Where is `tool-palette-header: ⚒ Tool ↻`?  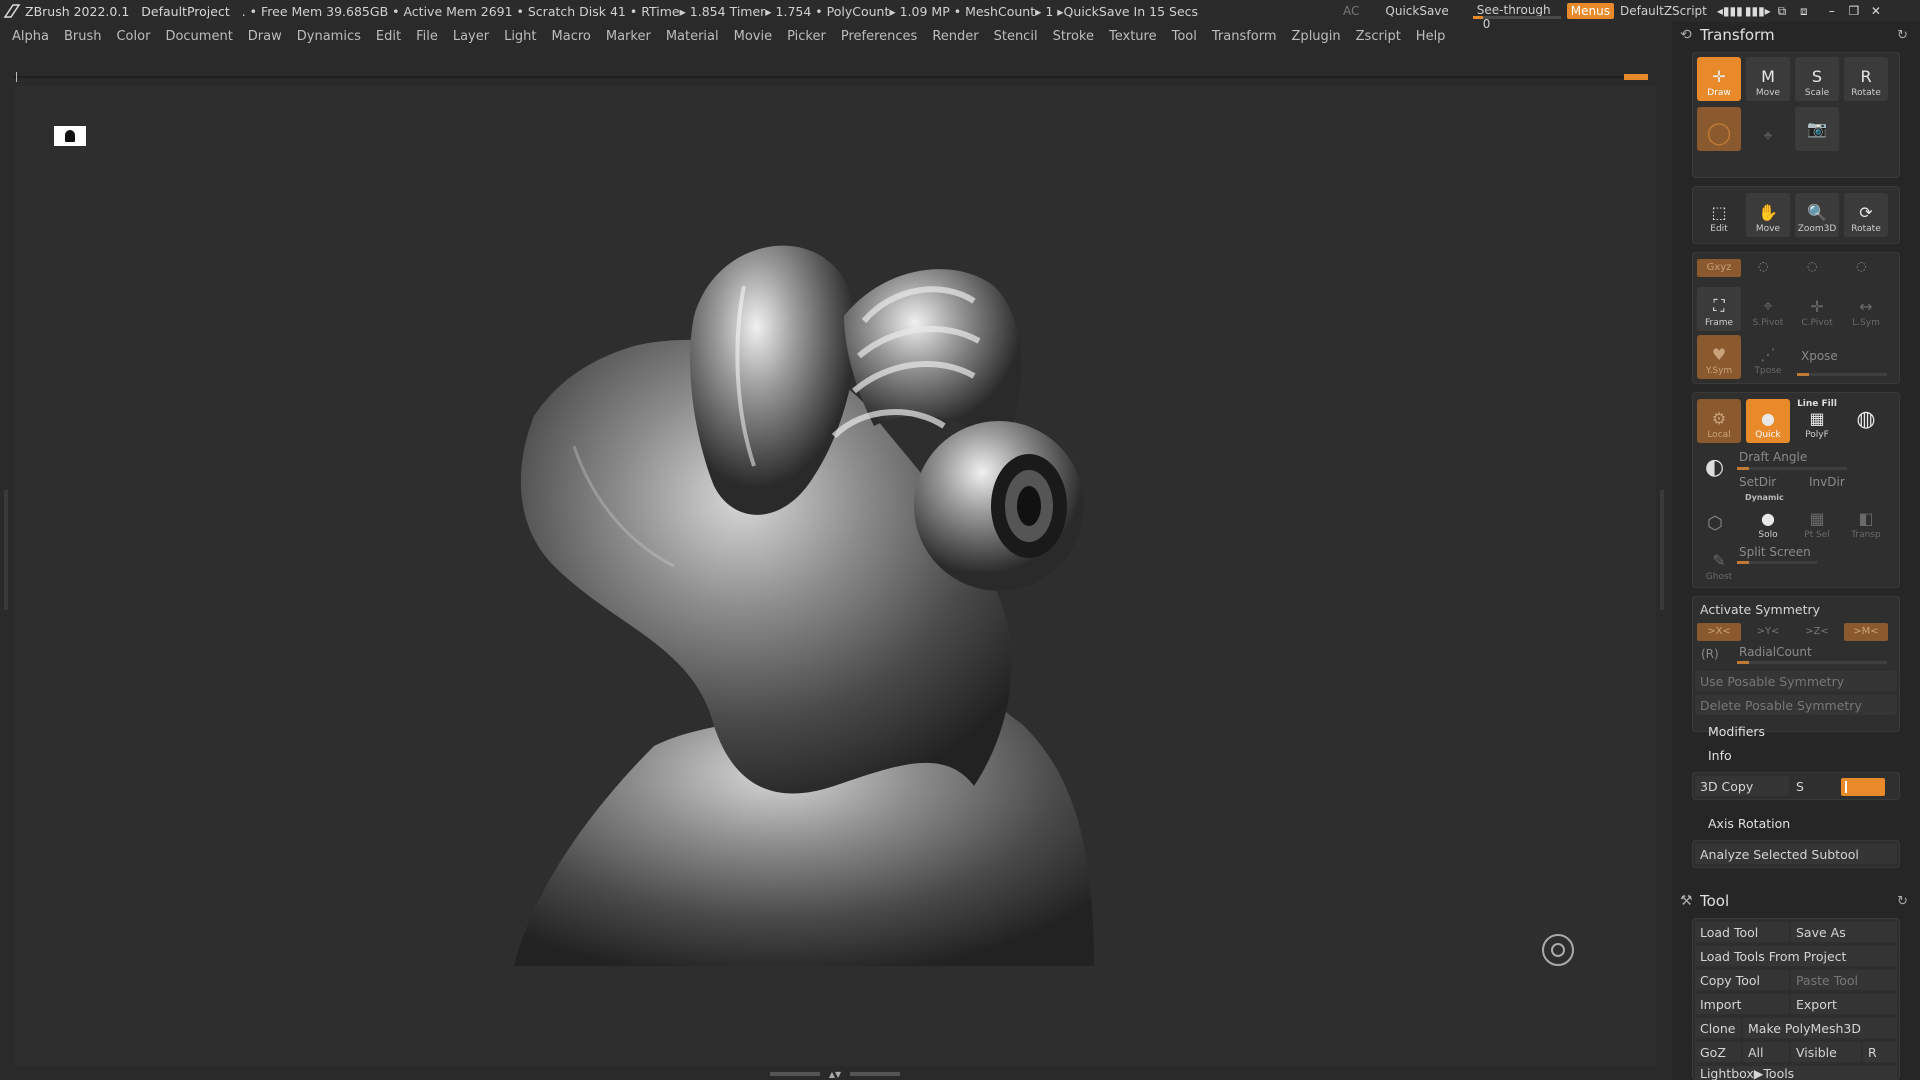
tool-palette-header: ⚒ Tool ↻ is located at coordinates (1796, 901).